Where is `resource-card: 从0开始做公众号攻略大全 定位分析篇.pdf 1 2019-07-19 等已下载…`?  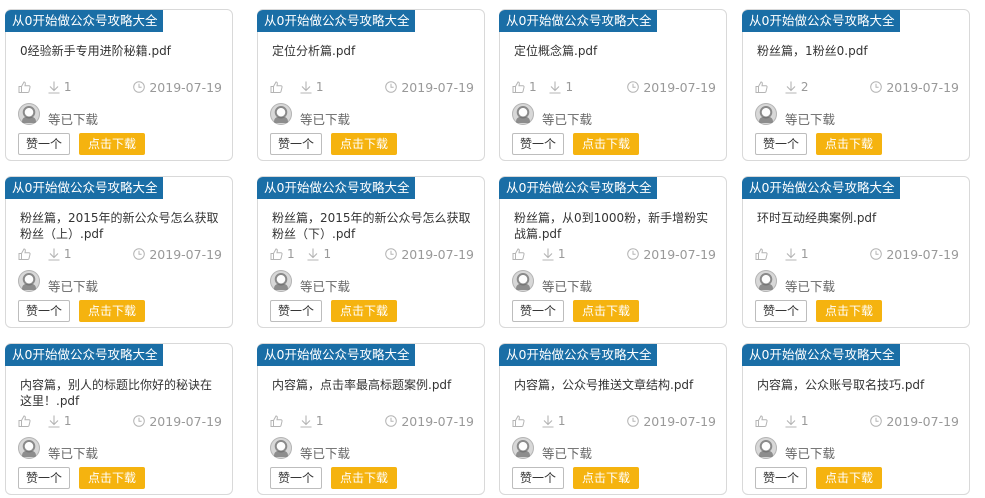 resource-card: 从0开始做公众号攻略大全 定位分析篇.pdf 1 2019-07-19 等已下载… is located at coordinates (371, 85).